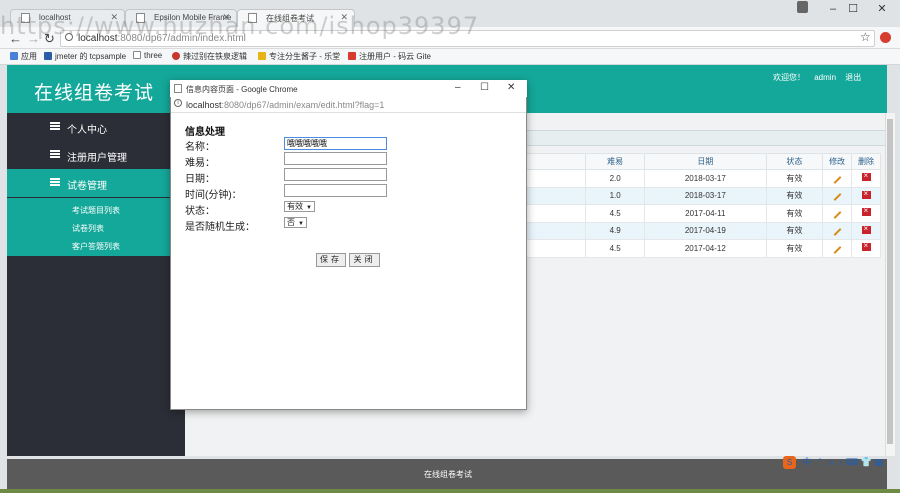  Describe the element at coordinates (88, 228) in the screenshot. I see `submenu-item-papers: 试卷列表` at that location.